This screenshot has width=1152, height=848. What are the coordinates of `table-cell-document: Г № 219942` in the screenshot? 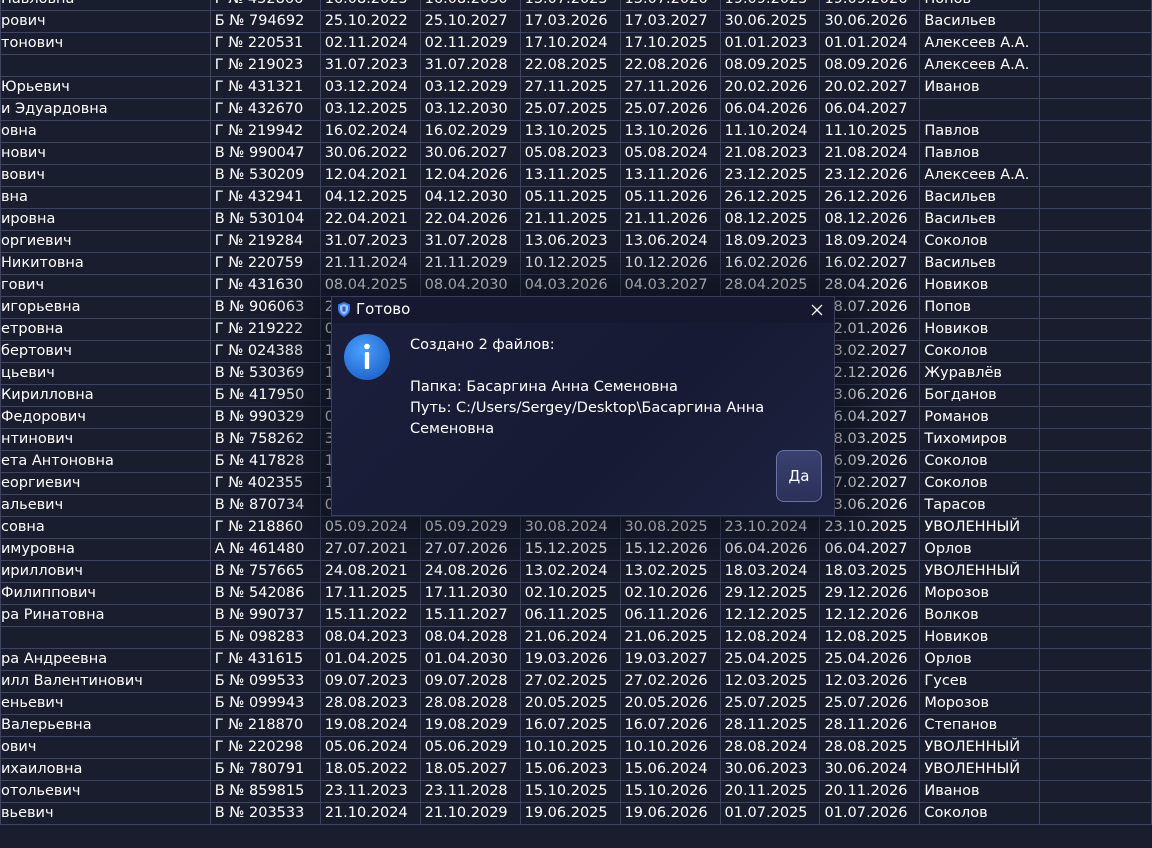 It's located at (265, 131).